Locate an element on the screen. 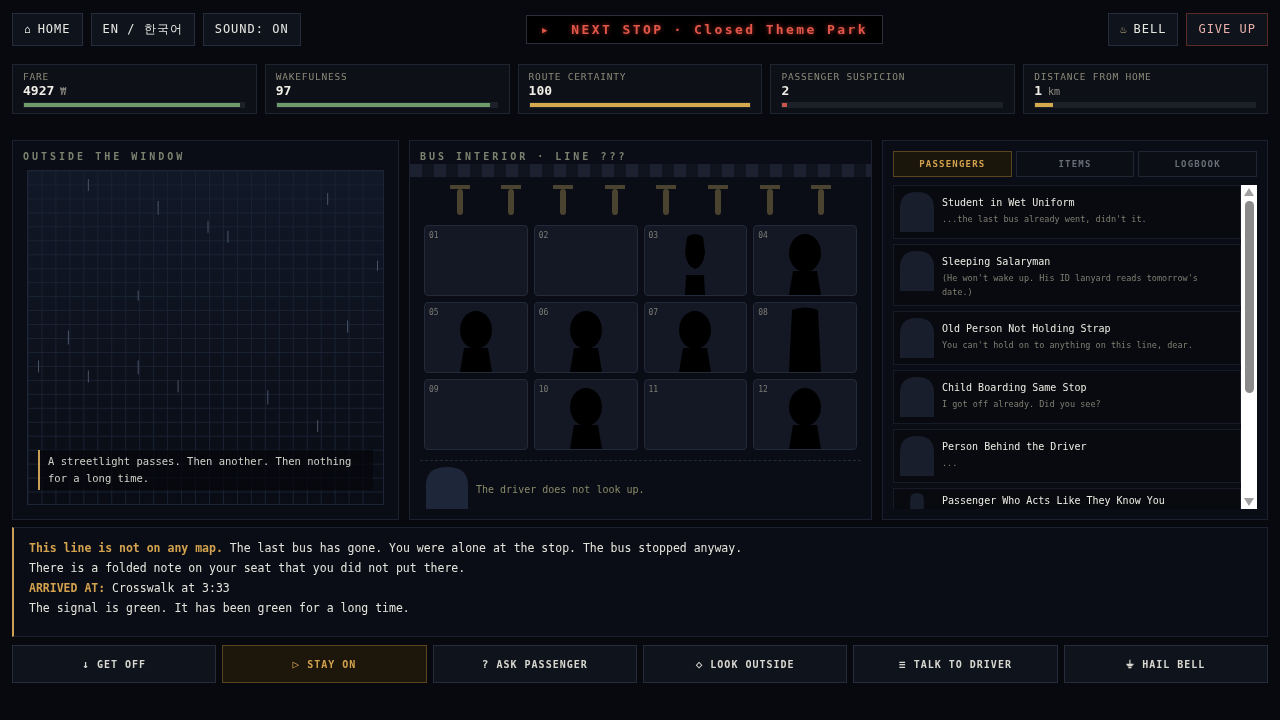 The width and height of the screenshot is (1280, 720). top-button: SOUND: ON is located at coordinates (251, 29).